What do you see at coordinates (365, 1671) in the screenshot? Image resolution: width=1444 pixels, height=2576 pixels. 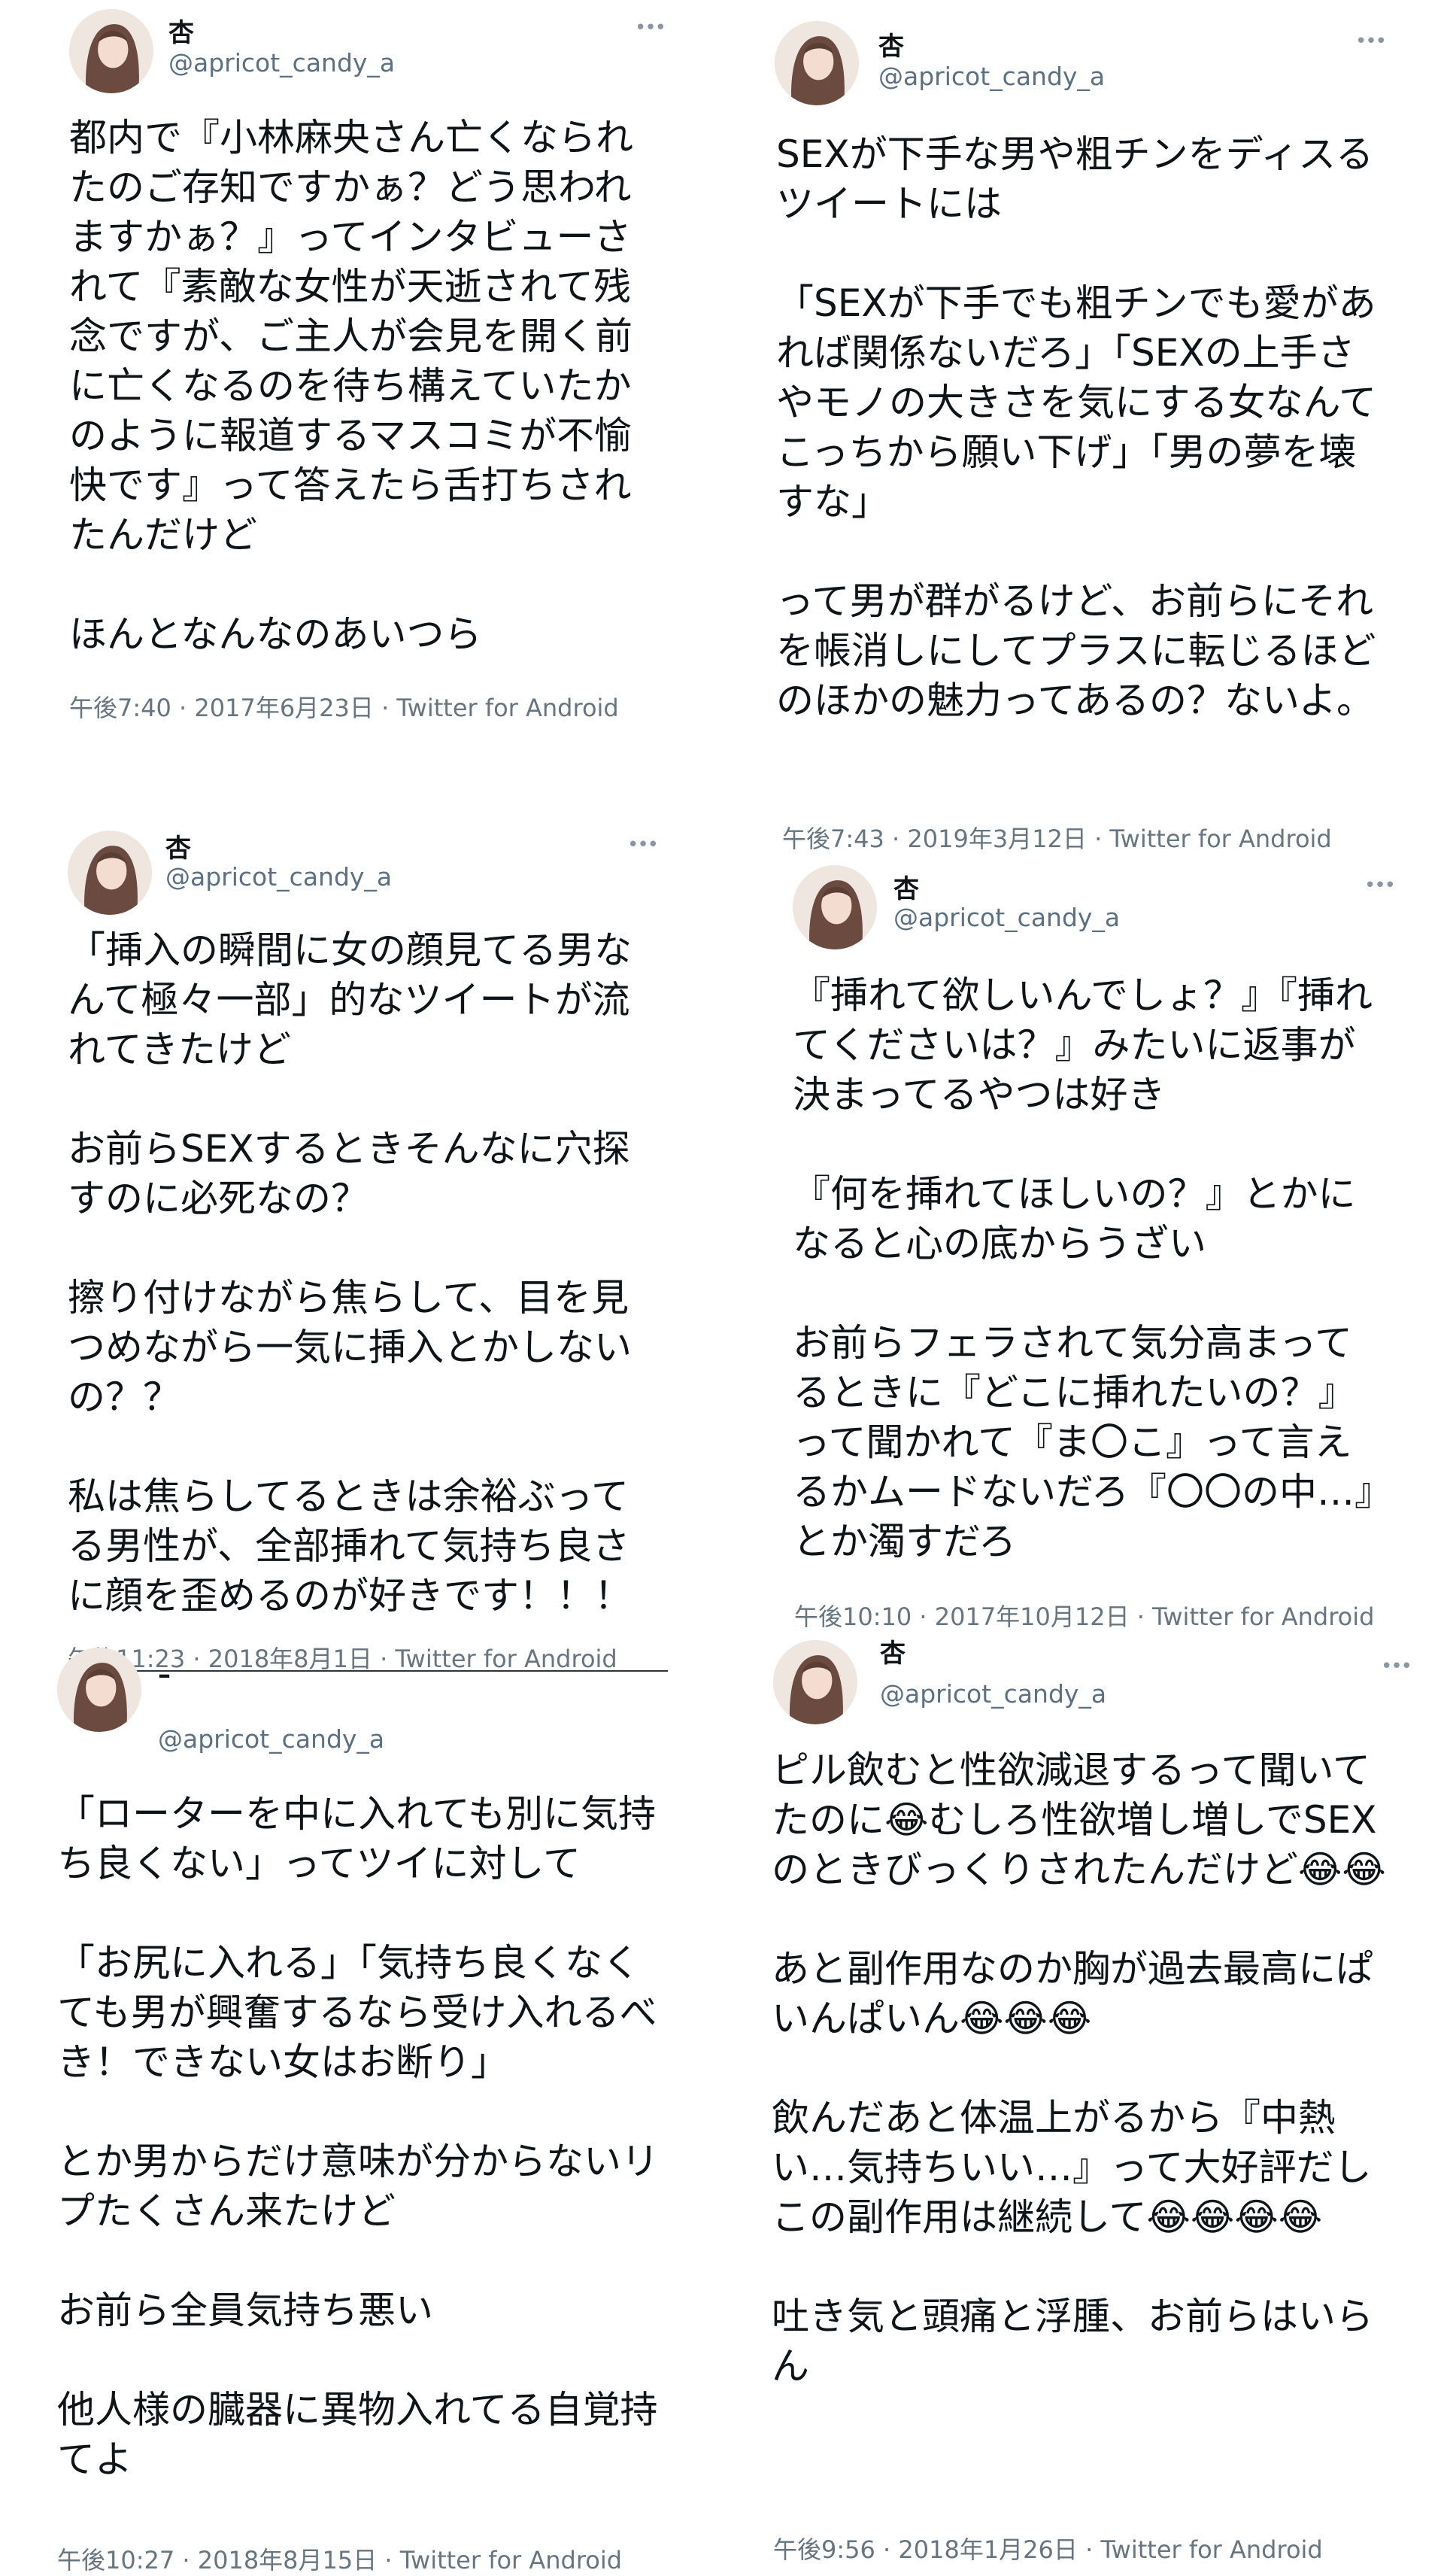 I see `tweet-divider` at bounding box center [365, 1671].